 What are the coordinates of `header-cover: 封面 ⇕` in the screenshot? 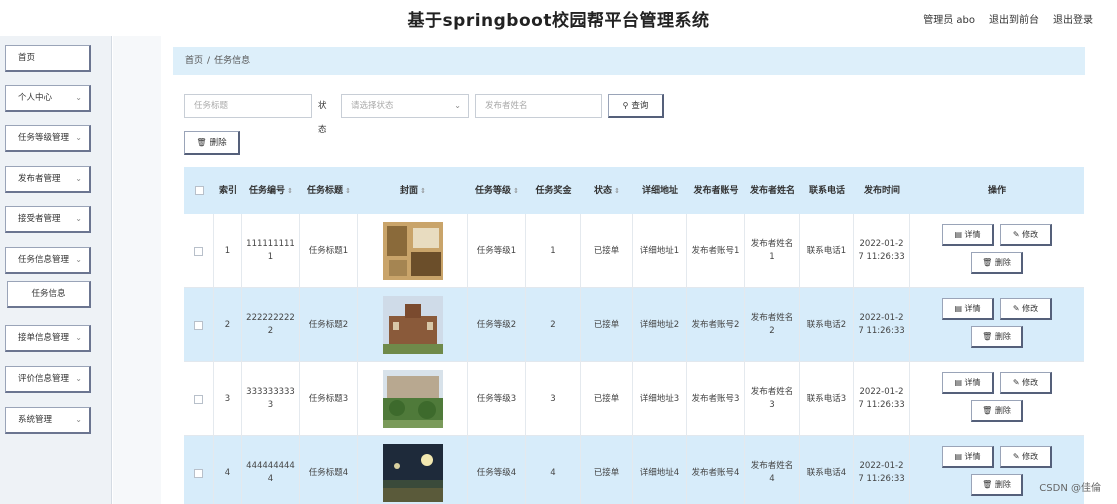 It's located at (413, 190).